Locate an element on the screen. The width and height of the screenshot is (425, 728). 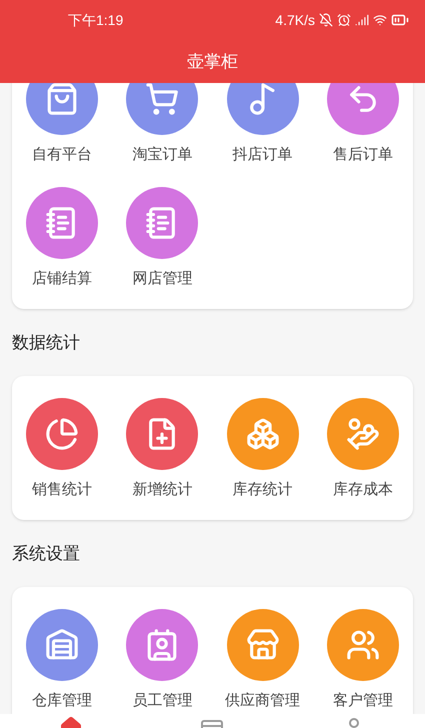
id-badge-icon is located at coordinates (162, 645).